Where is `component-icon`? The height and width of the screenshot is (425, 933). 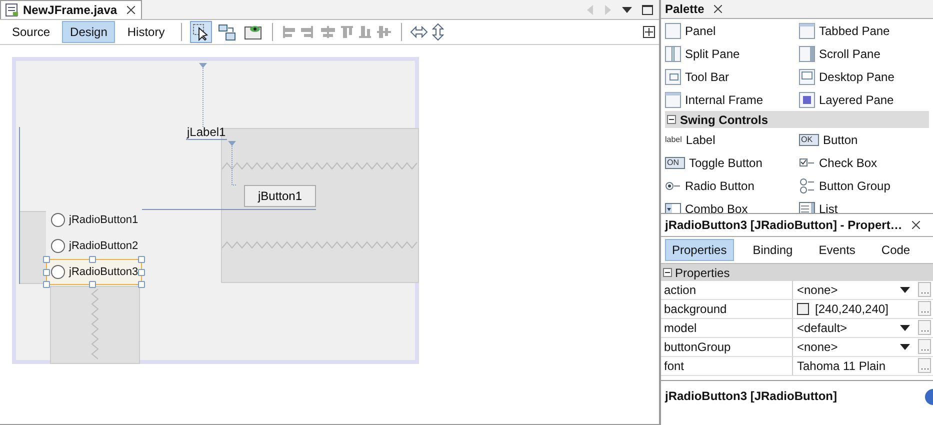
component-icon is located at coordinates (807, 186).